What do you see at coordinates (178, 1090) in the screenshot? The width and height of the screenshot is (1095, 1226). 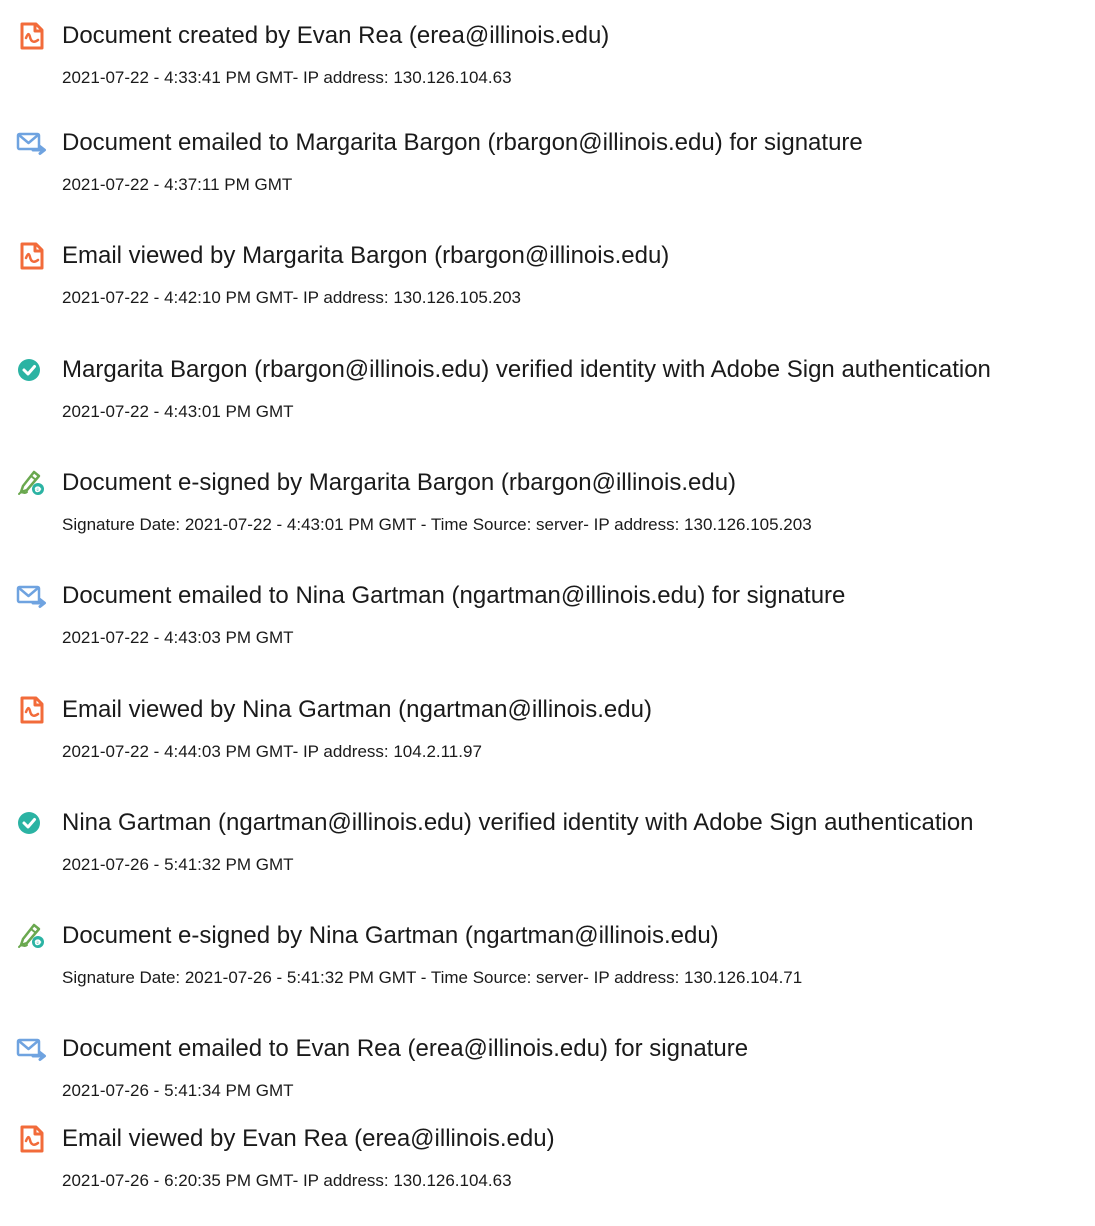 I see `event-detail: 2021-07-26 - 5:41:34 PM GMT` at bounding box center [178, 1090].